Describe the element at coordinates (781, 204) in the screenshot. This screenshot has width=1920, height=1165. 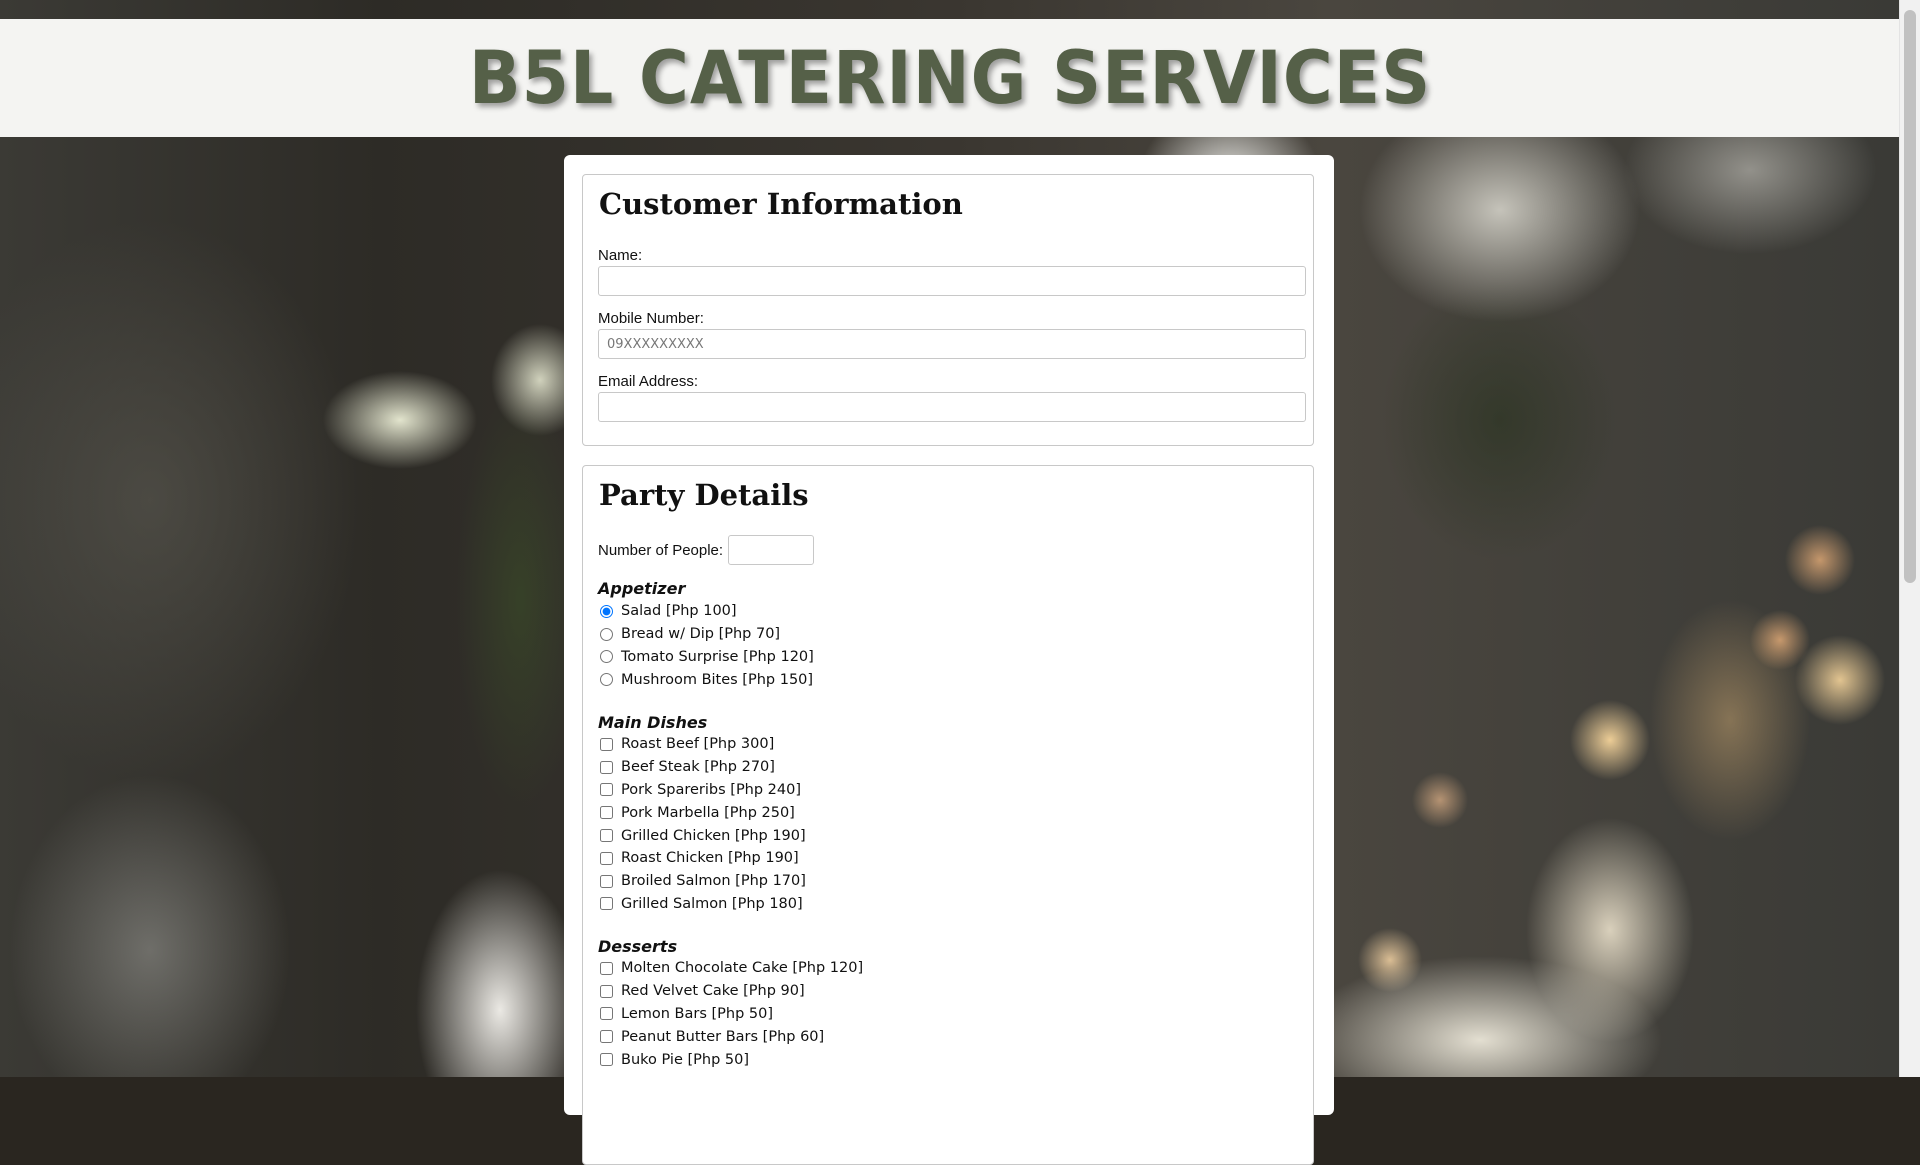
I see `section-title: Customer Information` at that location.